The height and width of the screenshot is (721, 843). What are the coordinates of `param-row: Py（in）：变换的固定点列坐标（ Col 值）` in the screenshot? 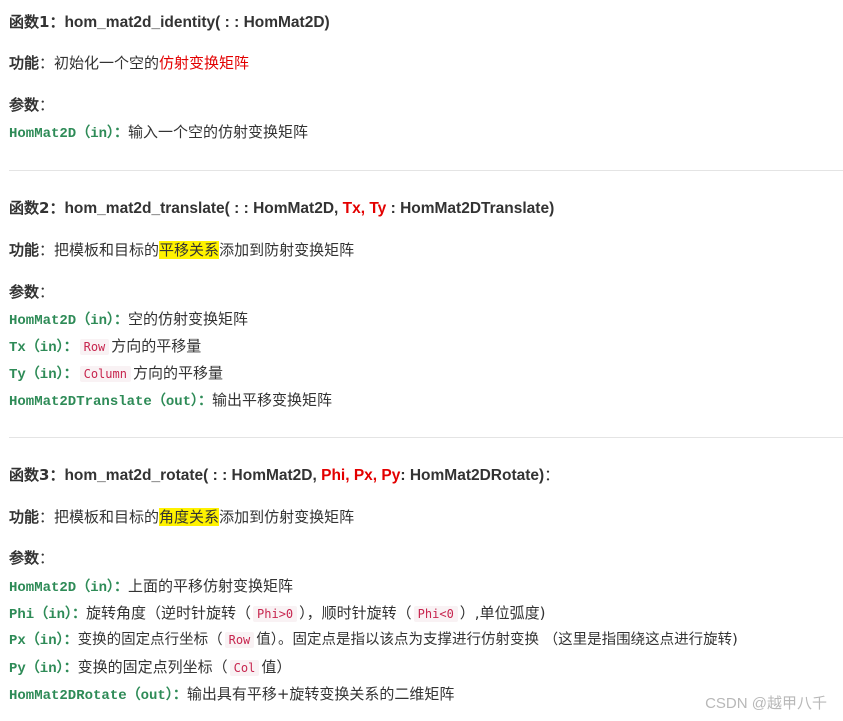 It's located at (150, 668).